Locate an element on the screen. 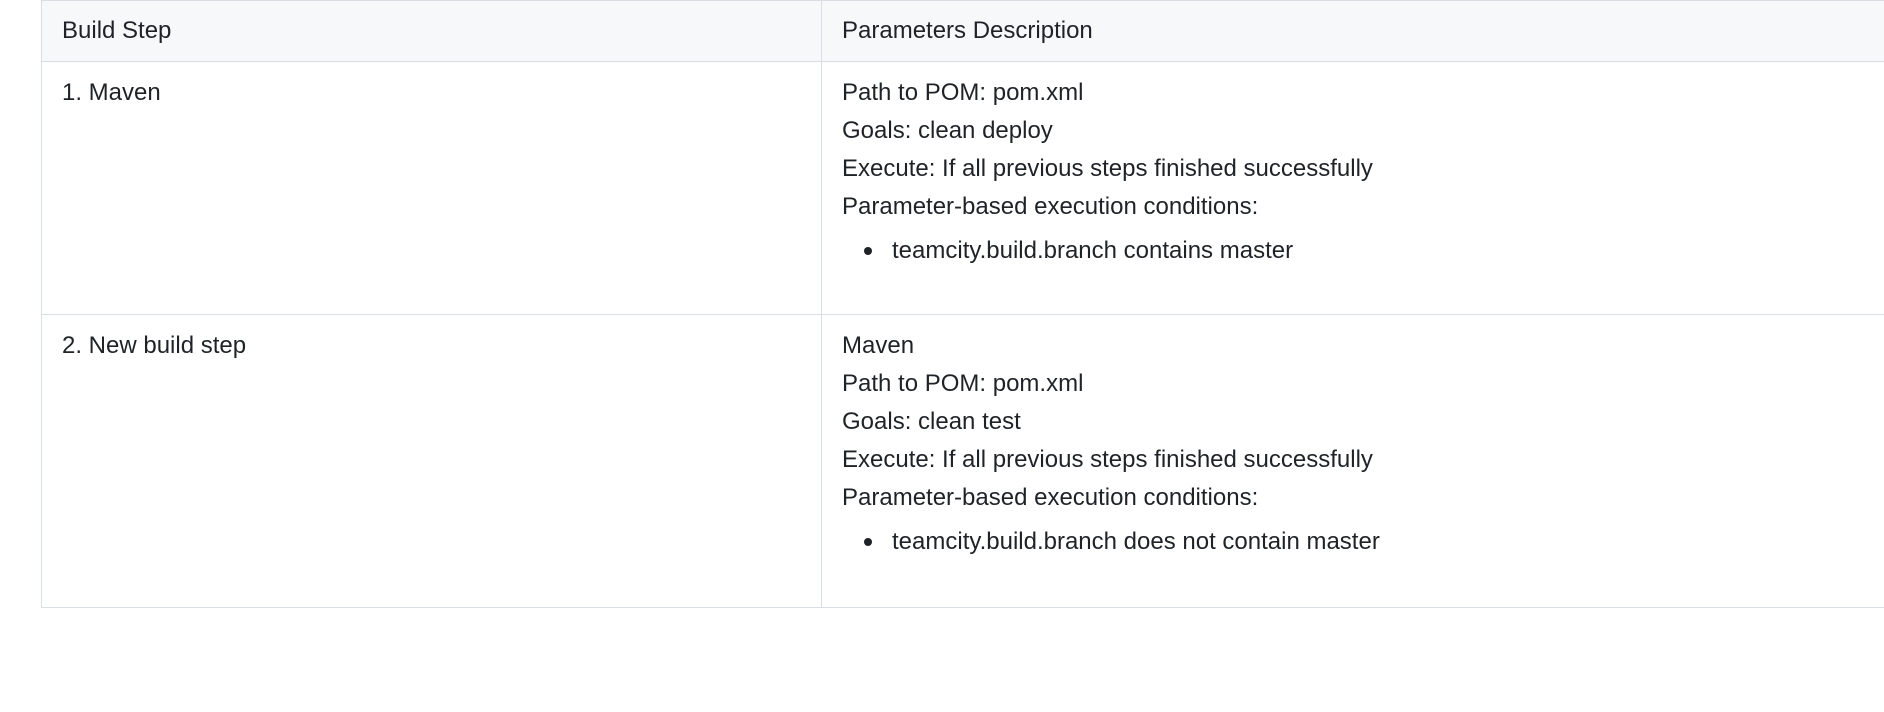 Image resolution: width=1884 pixels, height=712 pixels. condition-item: teamcity.build.branch contains master is located at coordinates (1364, 251).